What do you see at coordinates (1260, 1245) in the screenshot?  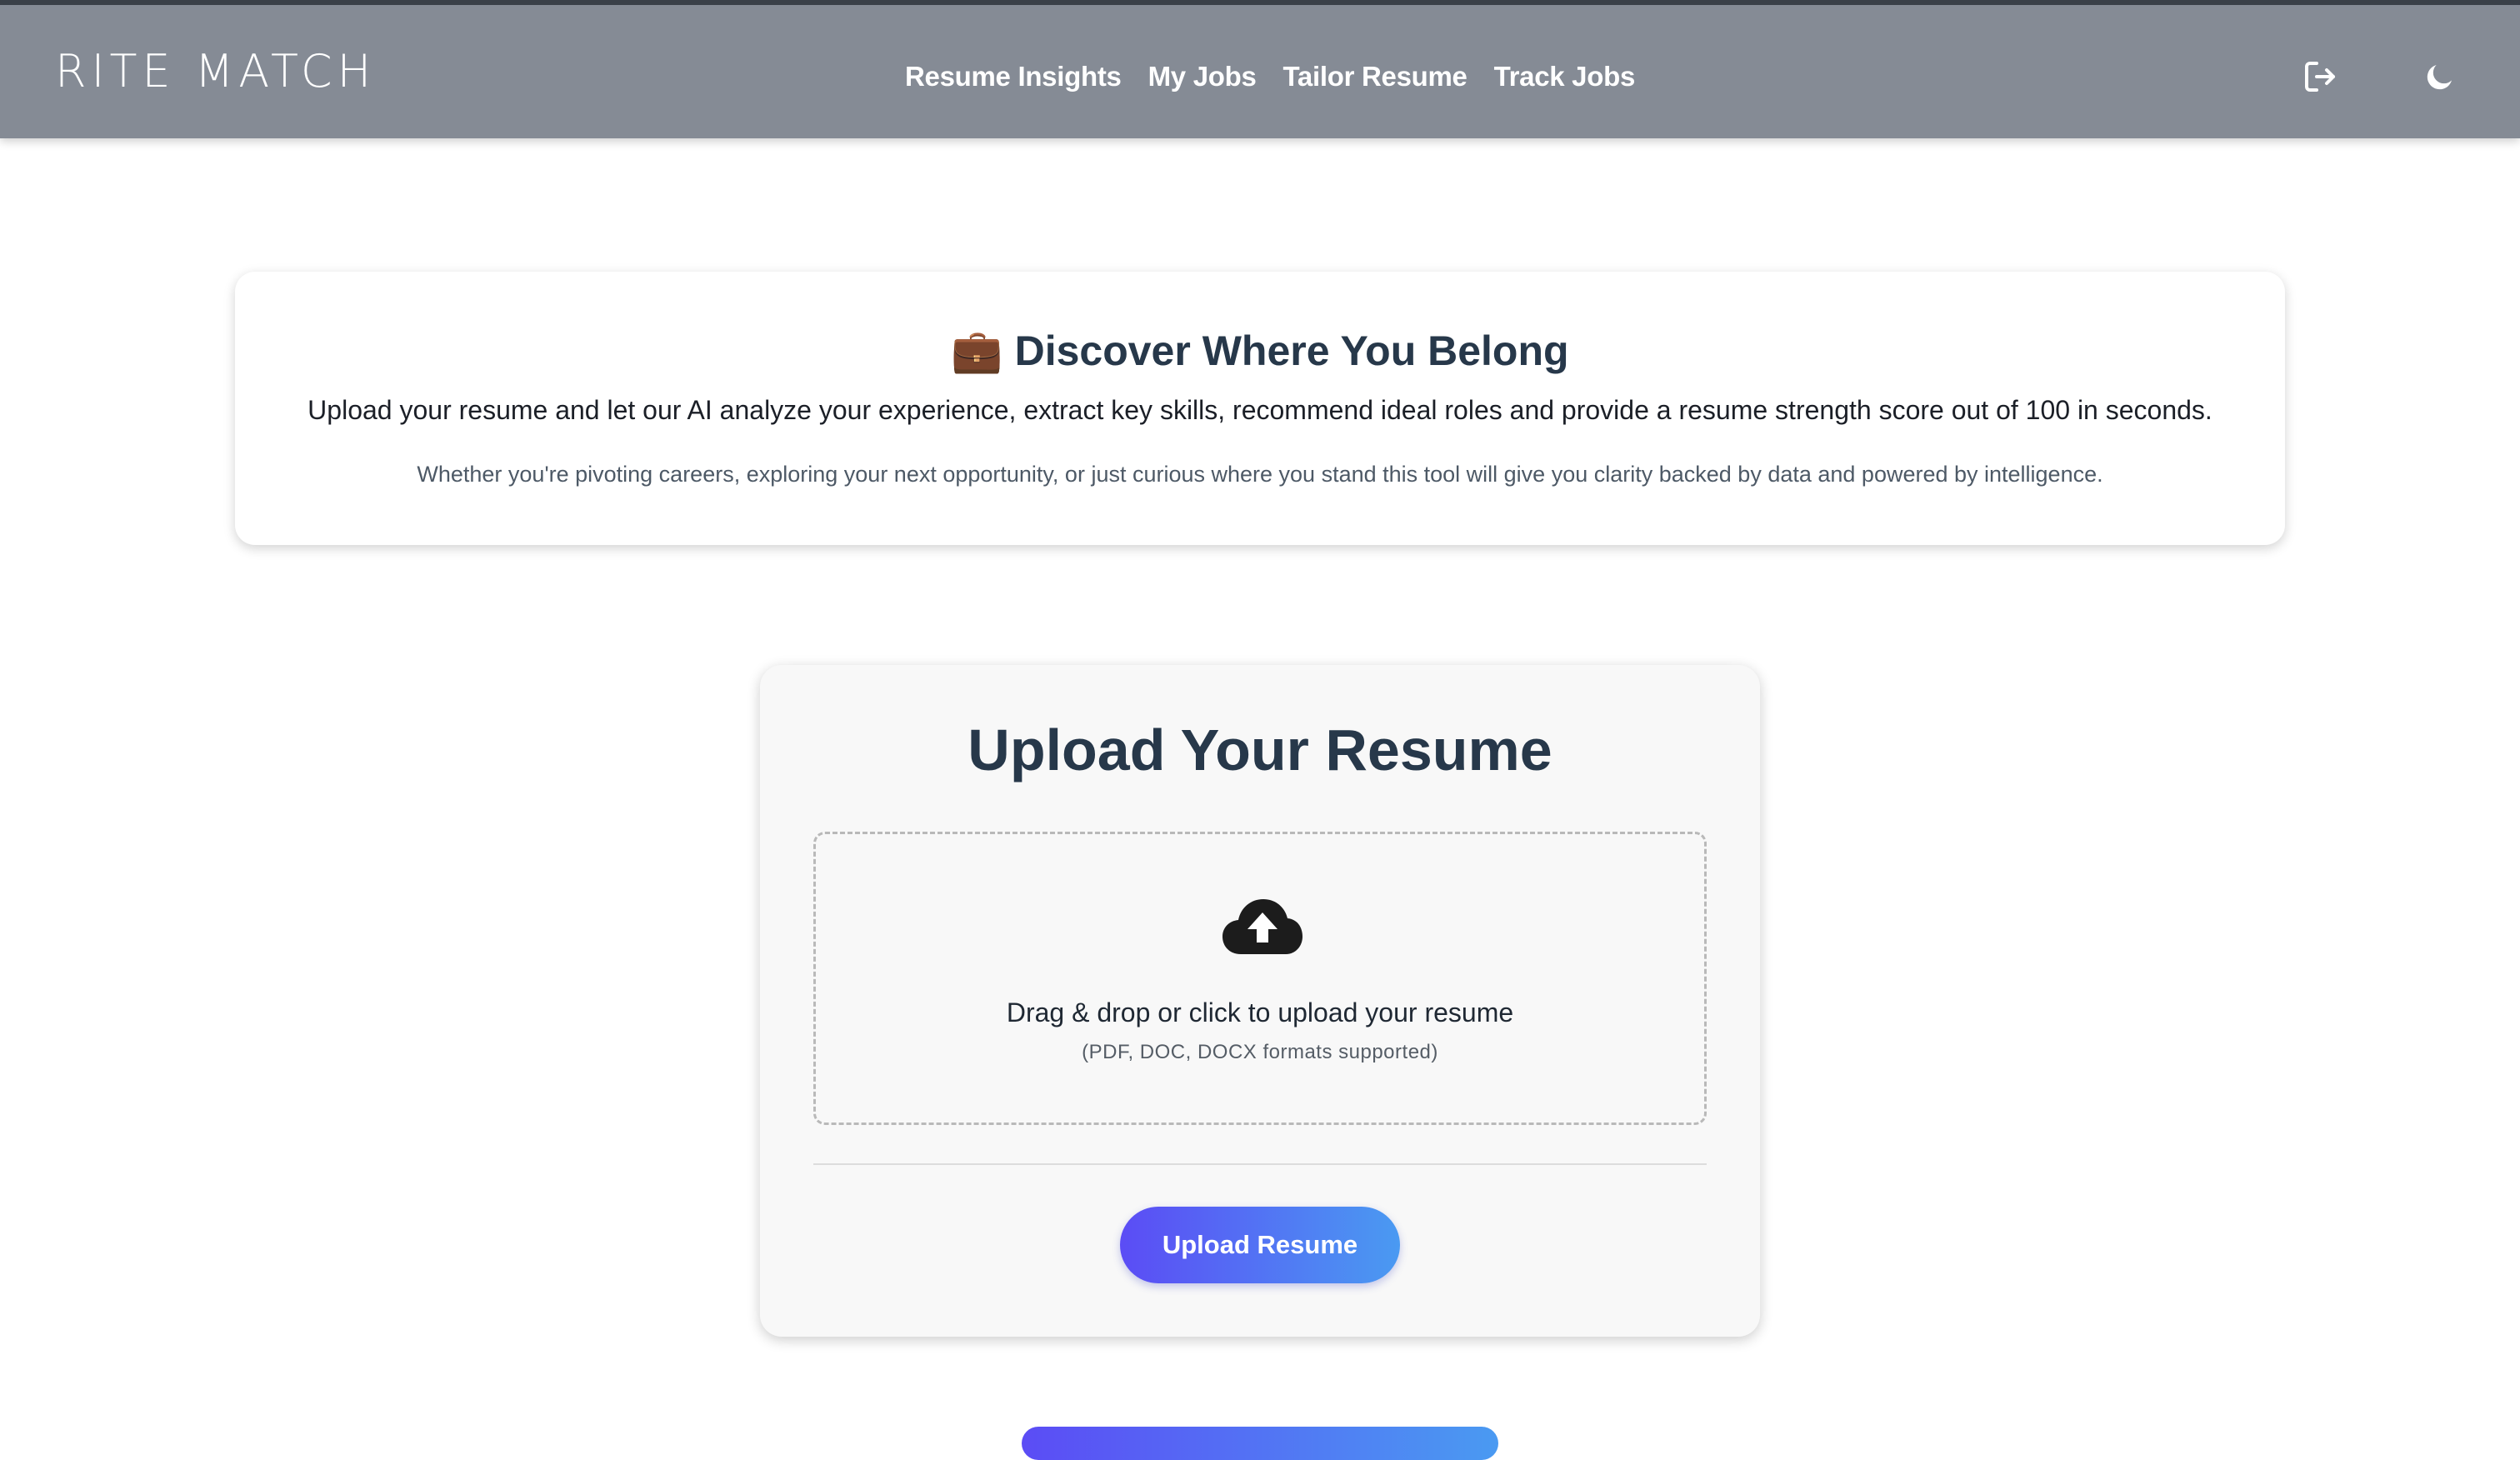 I see `upload-resume-button: Upload Resume` at bounding box center [1260, 1245].